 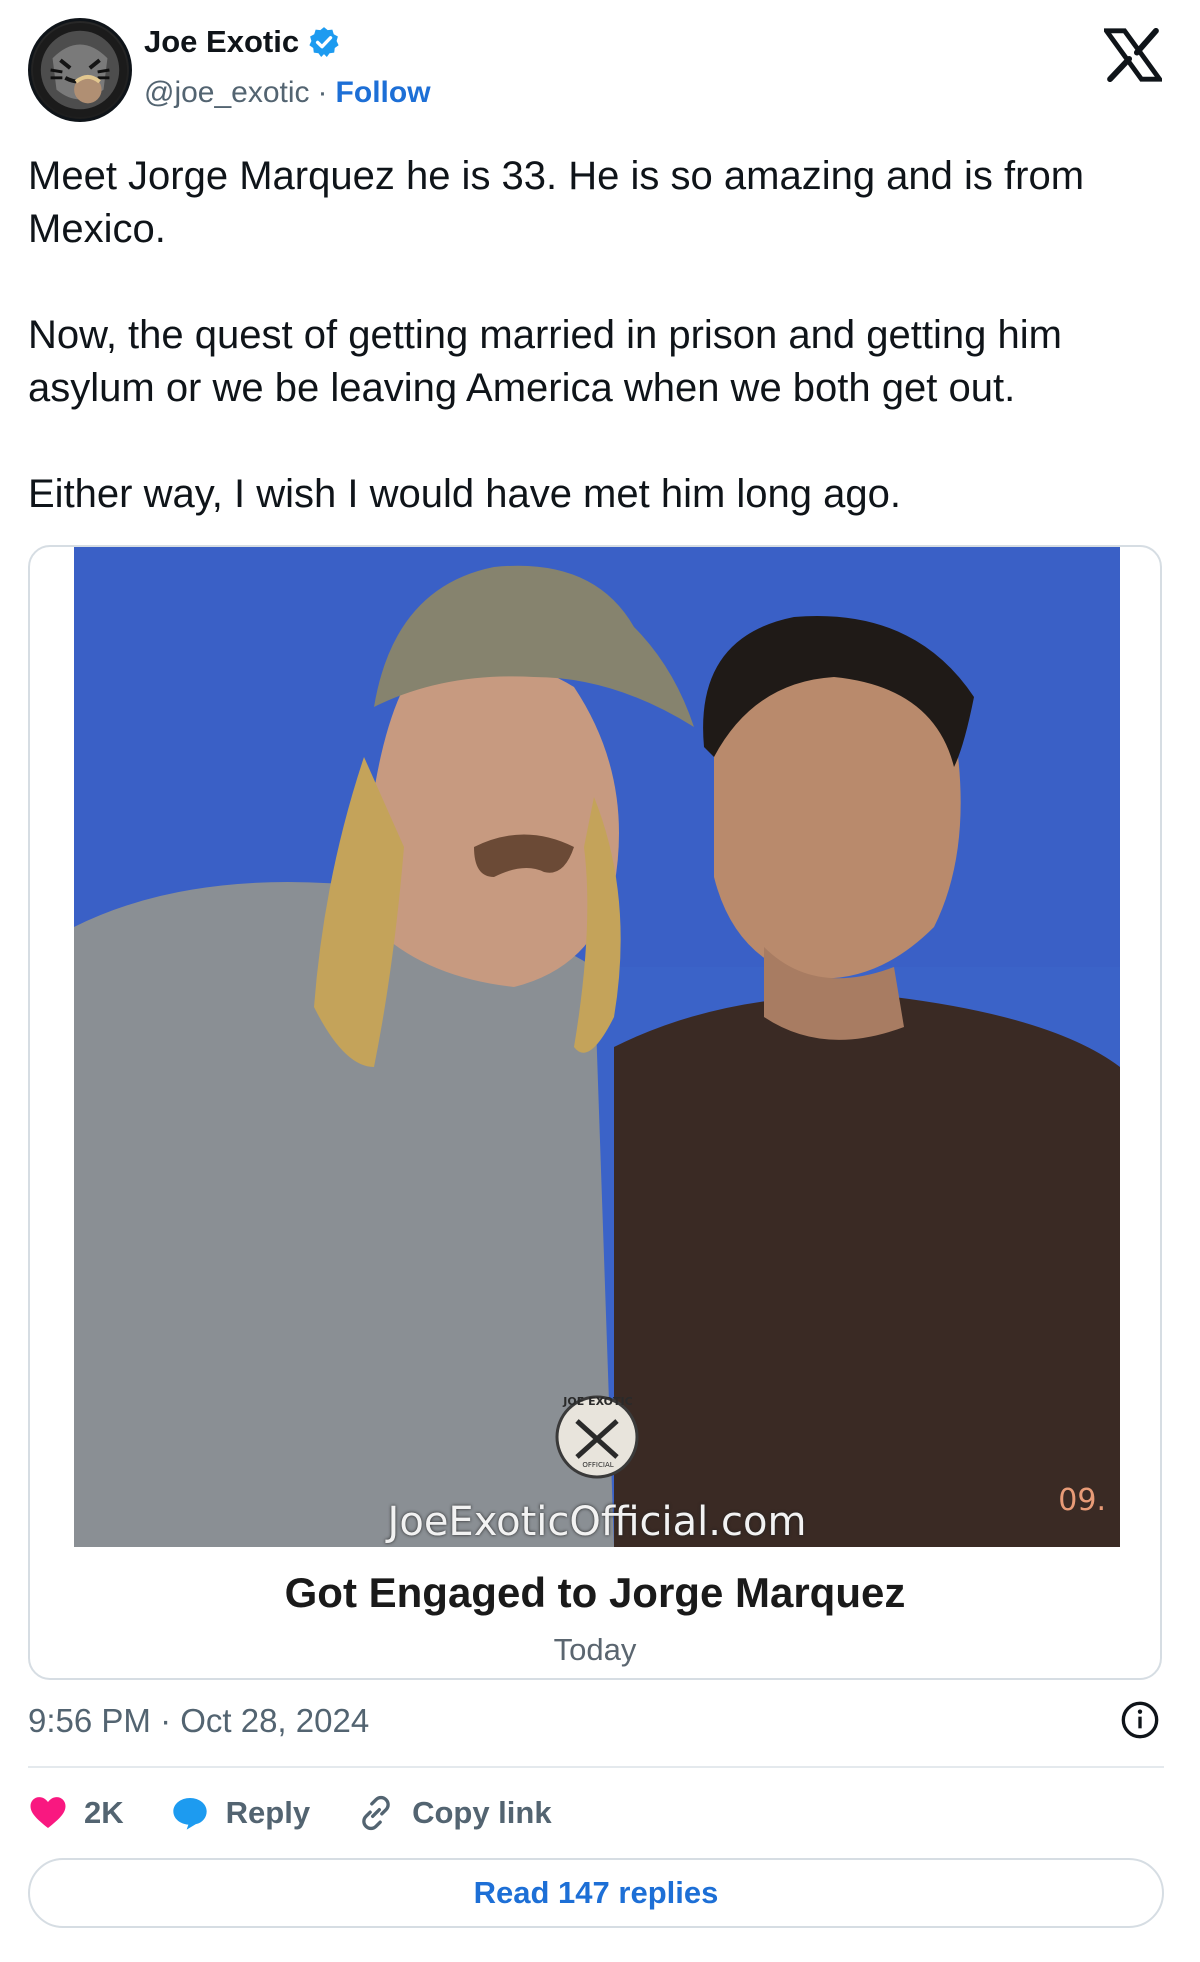 I want to click on copy-link-label: Copy link, so click(x=482, y=1812).